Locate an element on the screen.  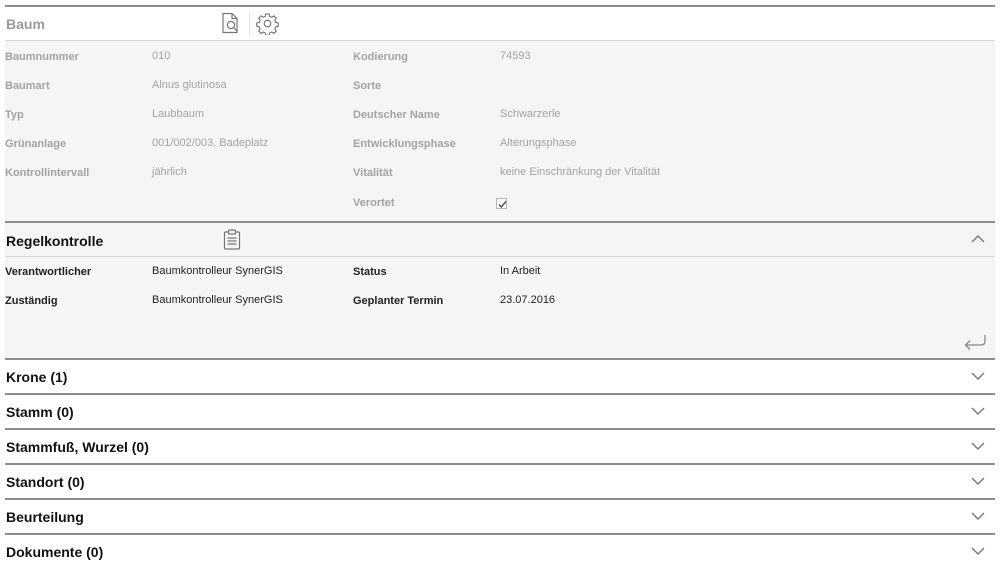
section-title: Stamm (0) is located at coordinates (40, 412).